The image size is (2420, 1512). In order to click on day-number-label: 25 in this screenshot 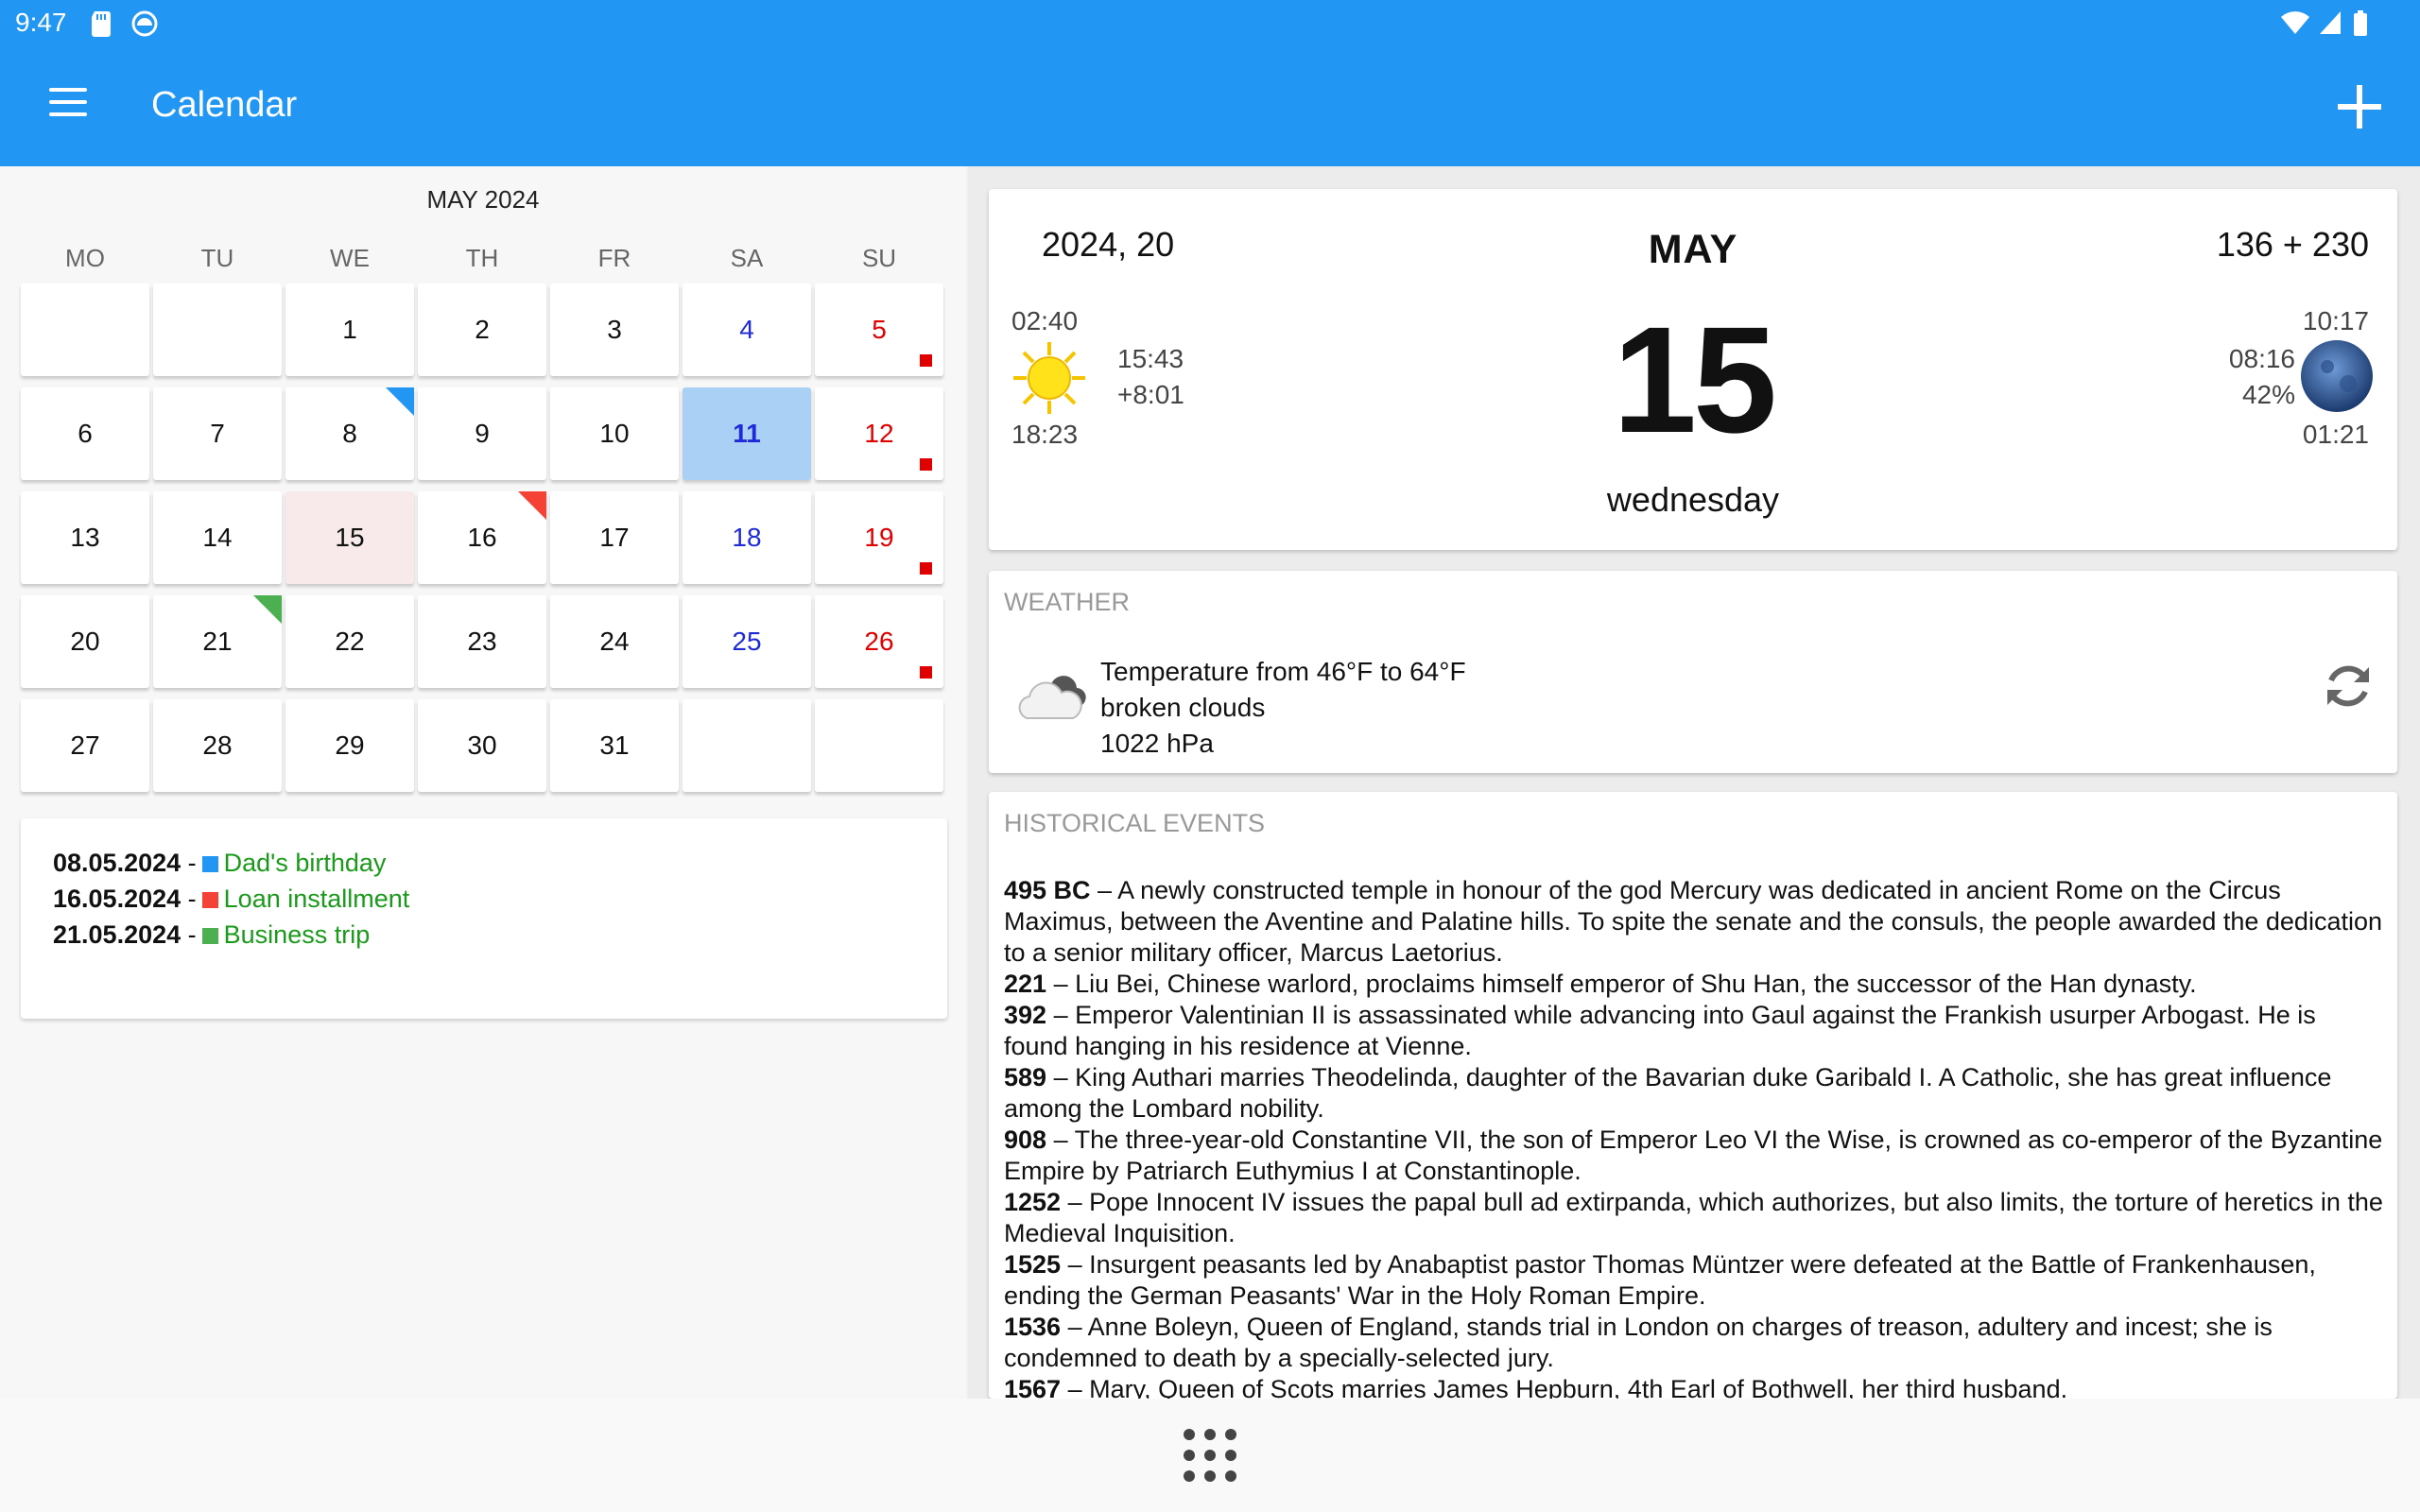, I will do `click(747, 641)`.